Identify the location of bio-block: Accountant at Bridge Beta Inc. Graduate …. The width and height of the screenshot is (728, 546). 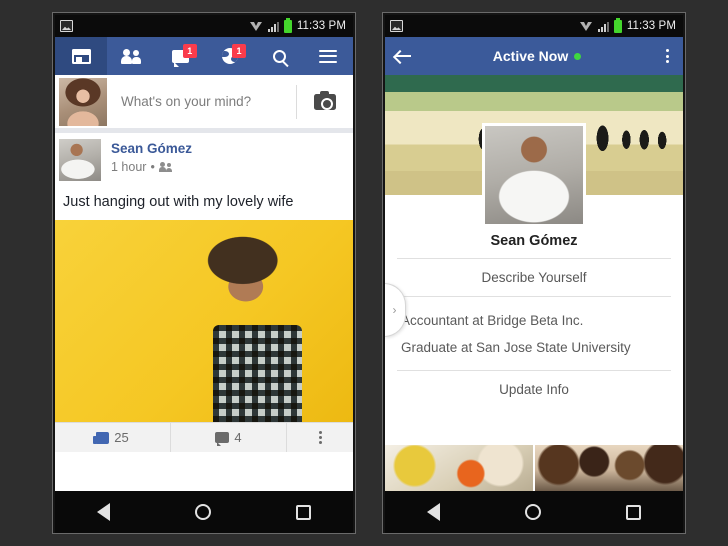
(534, 333).